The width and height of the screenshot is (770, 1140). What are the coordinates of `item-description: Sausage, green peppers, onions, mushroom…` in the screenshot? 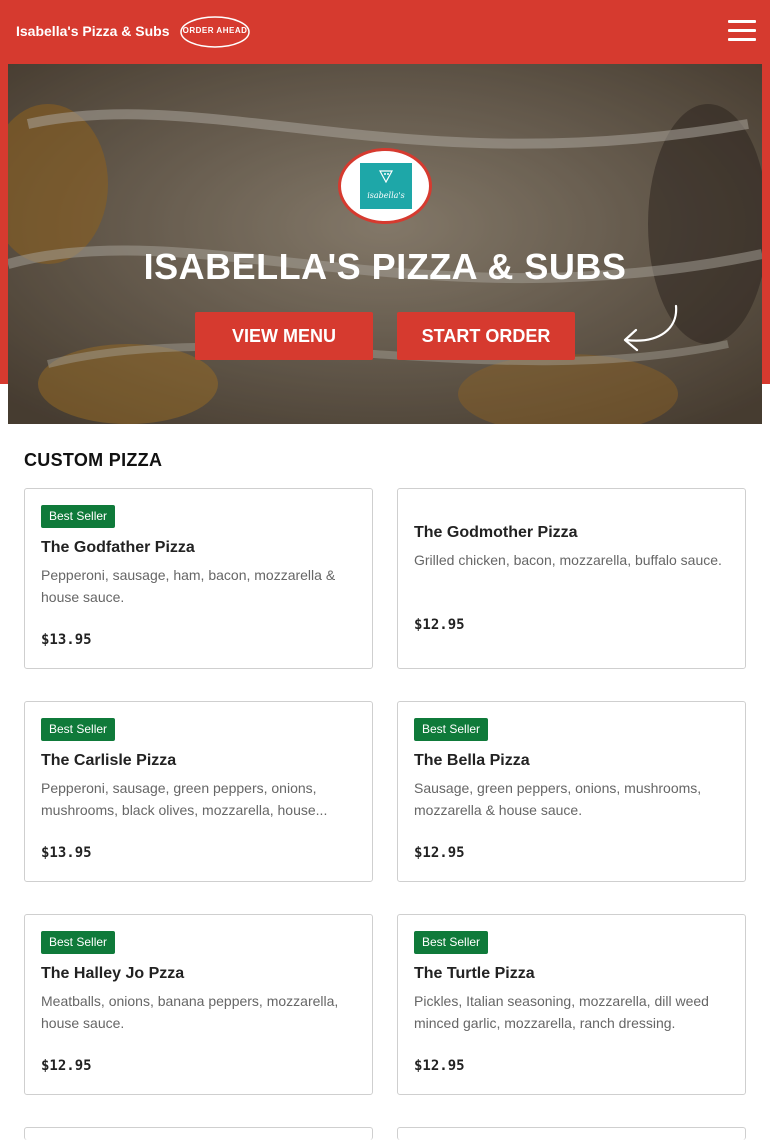 It's located at (558, 799).